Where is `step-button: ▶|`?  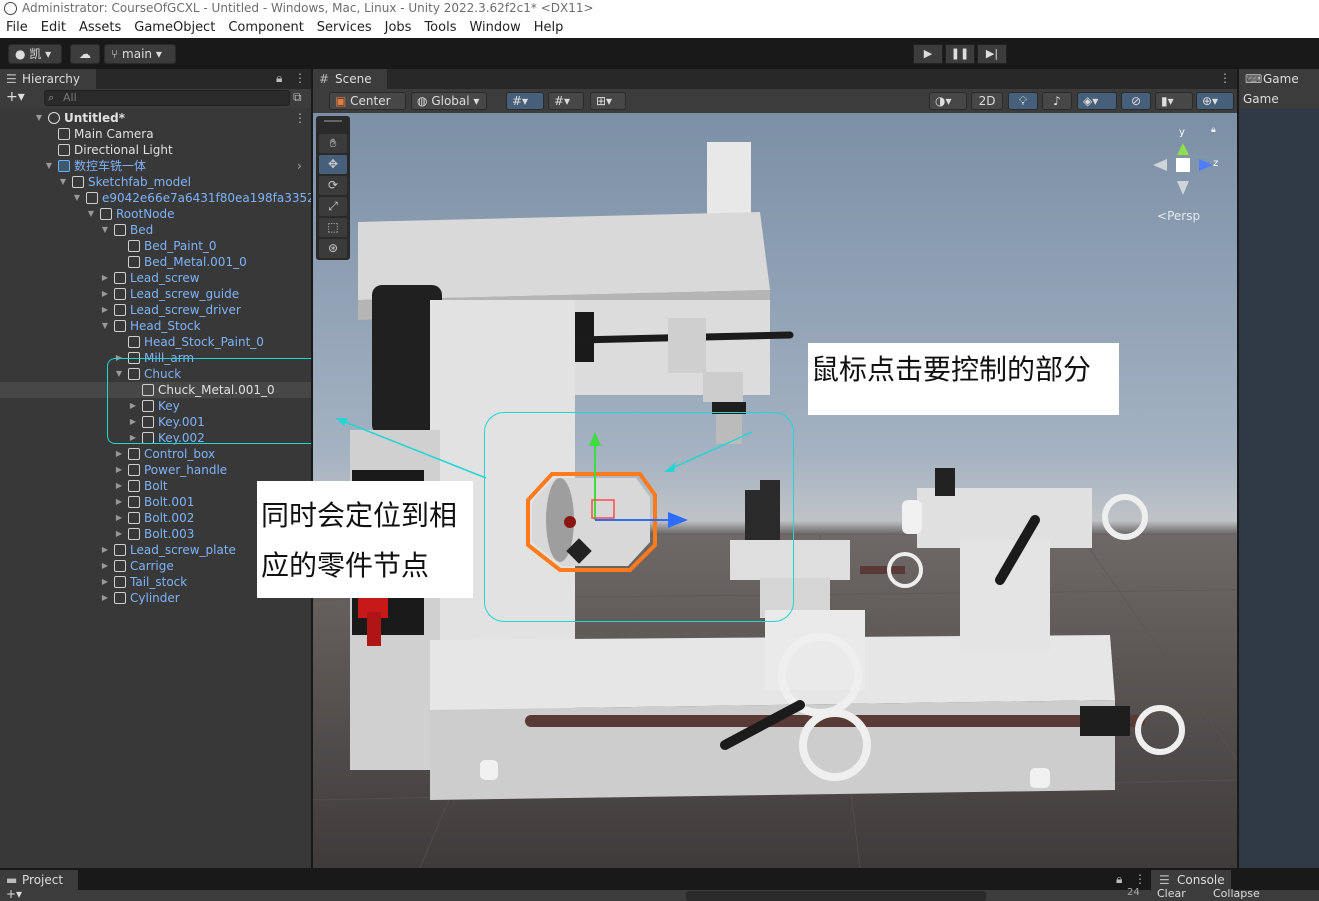
step-button: ▶| is located at coordinates (992, 54).